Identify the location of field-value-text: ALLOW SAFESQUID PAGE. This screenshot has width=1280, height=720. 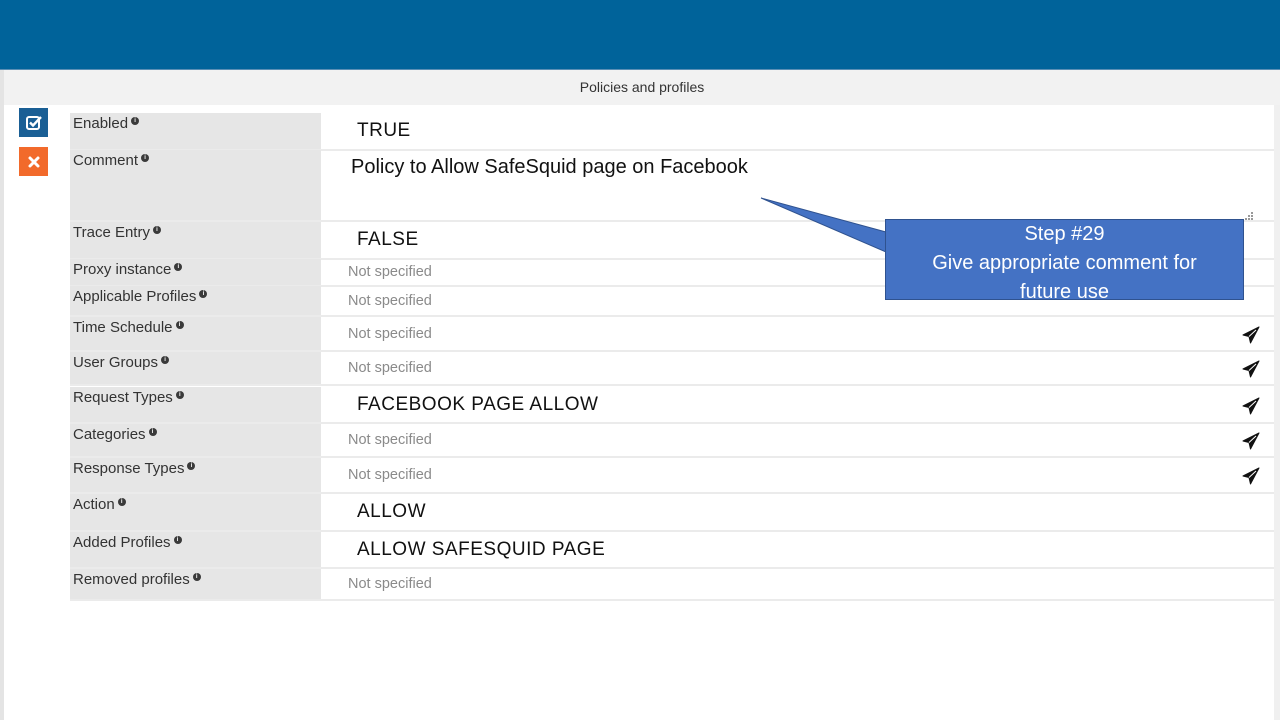
(481, 549).